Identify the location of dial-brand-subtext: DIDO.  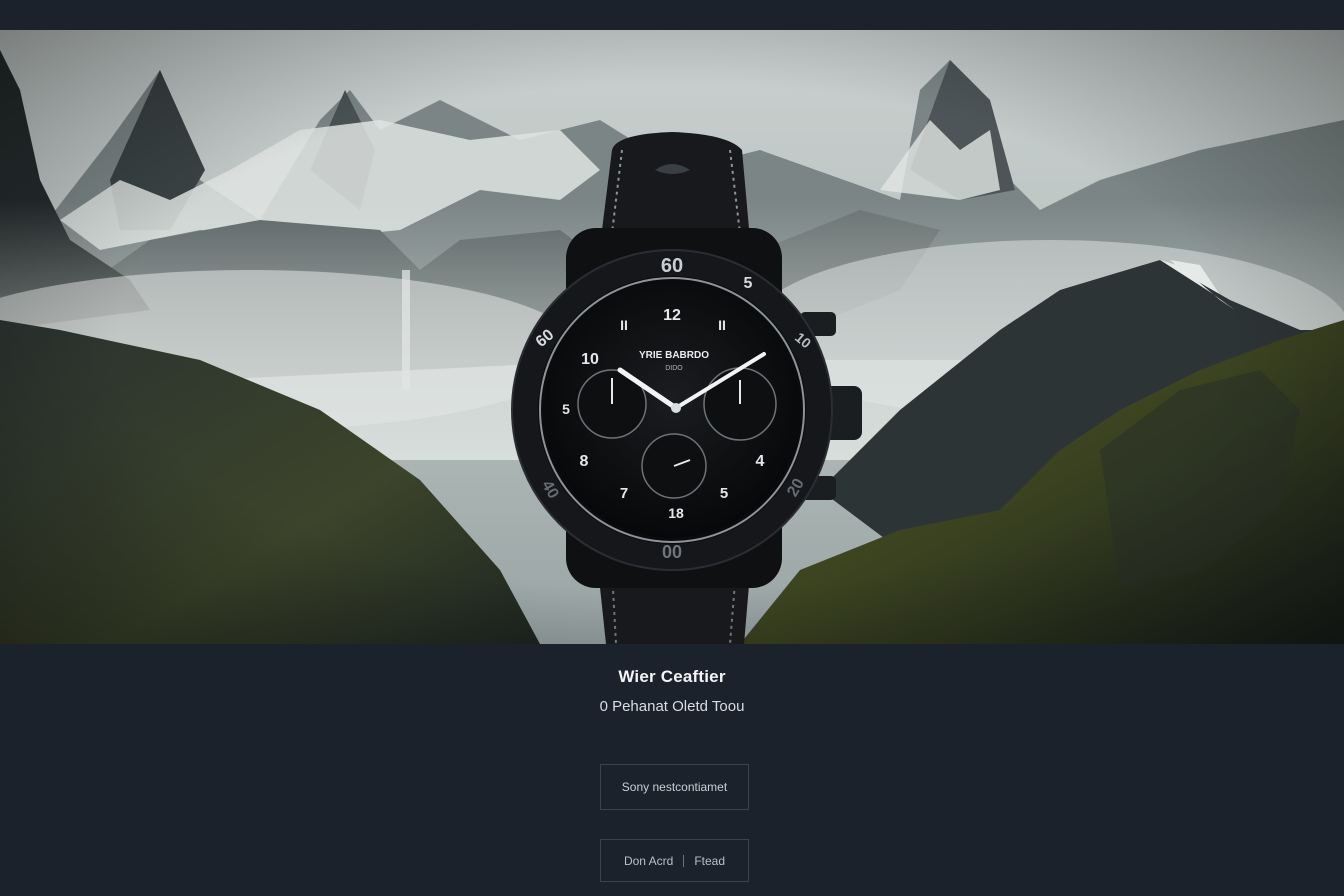
(674, 368).